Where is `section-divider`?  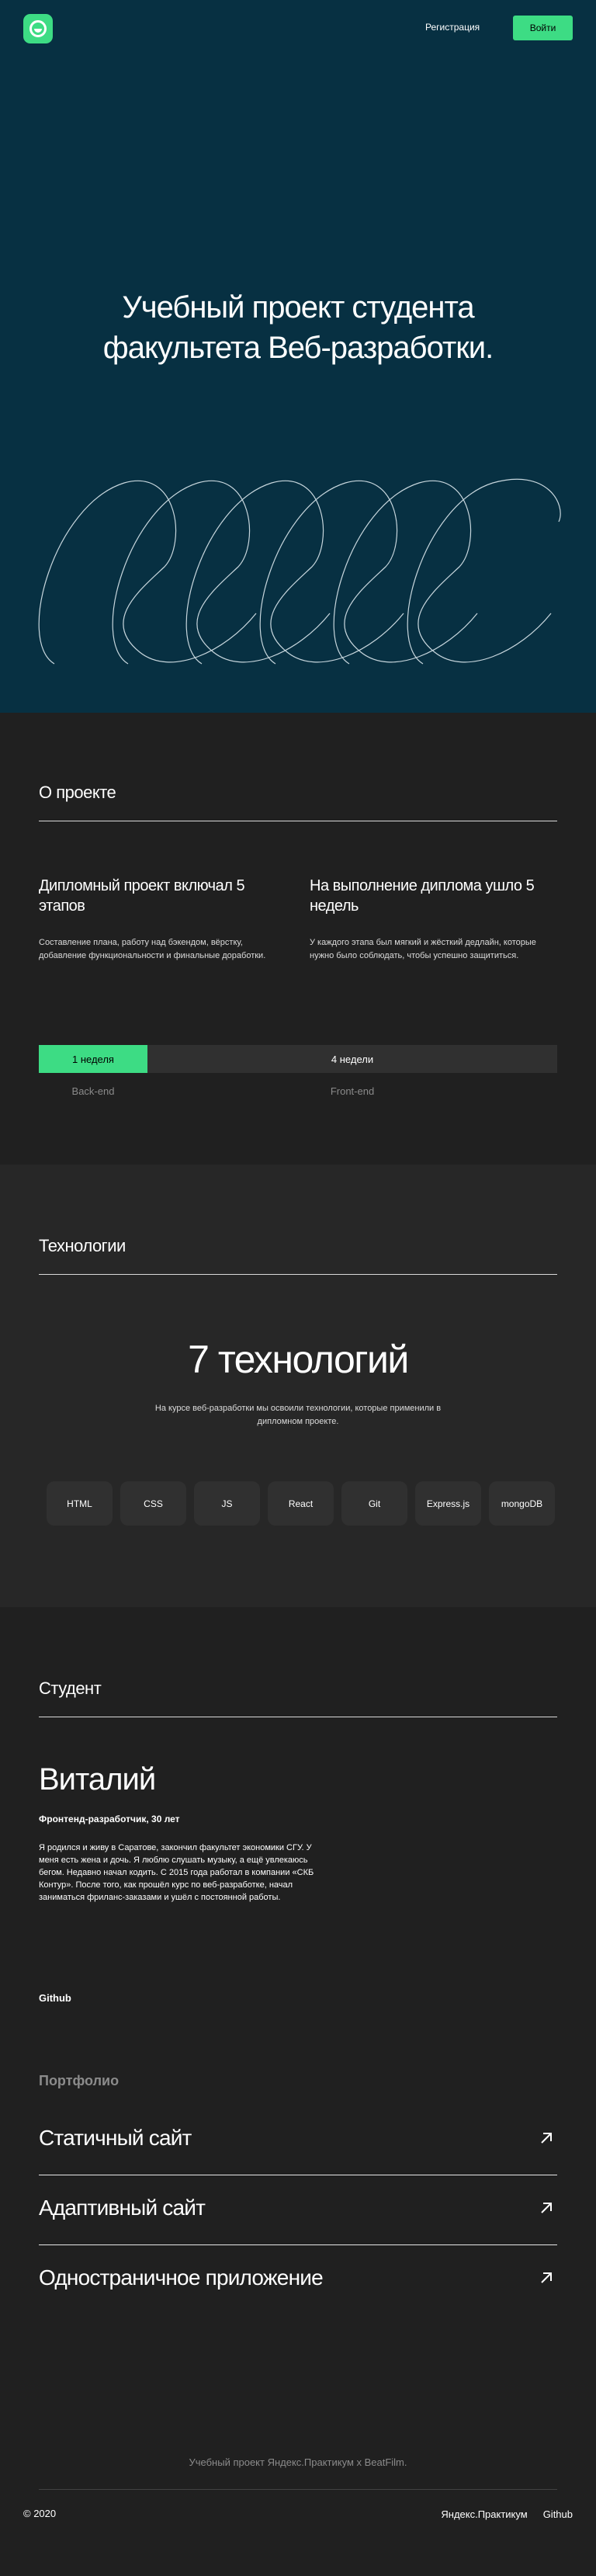
section-divider is located at coordinates (298, 1274).